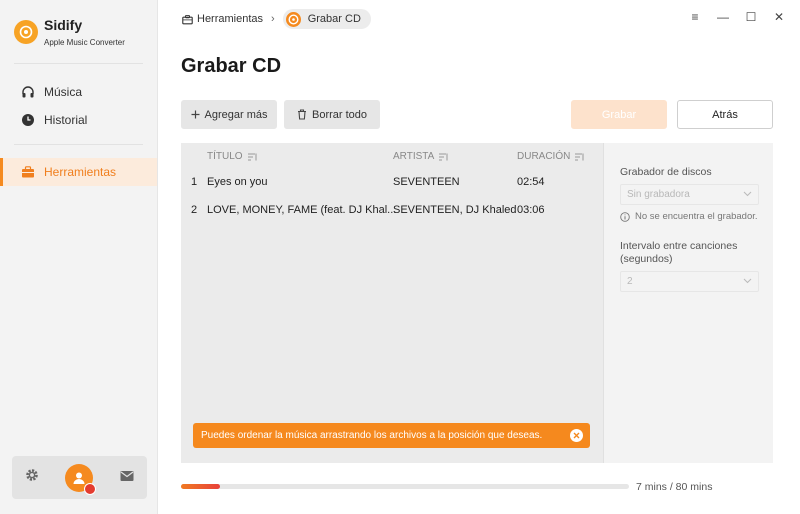 Image resolution: width=800 pixels, height=514 pixels. Describe the element at coordinates (339, 114) in the screenshot. I see `clear-all-label: Borrar todo` at that location.